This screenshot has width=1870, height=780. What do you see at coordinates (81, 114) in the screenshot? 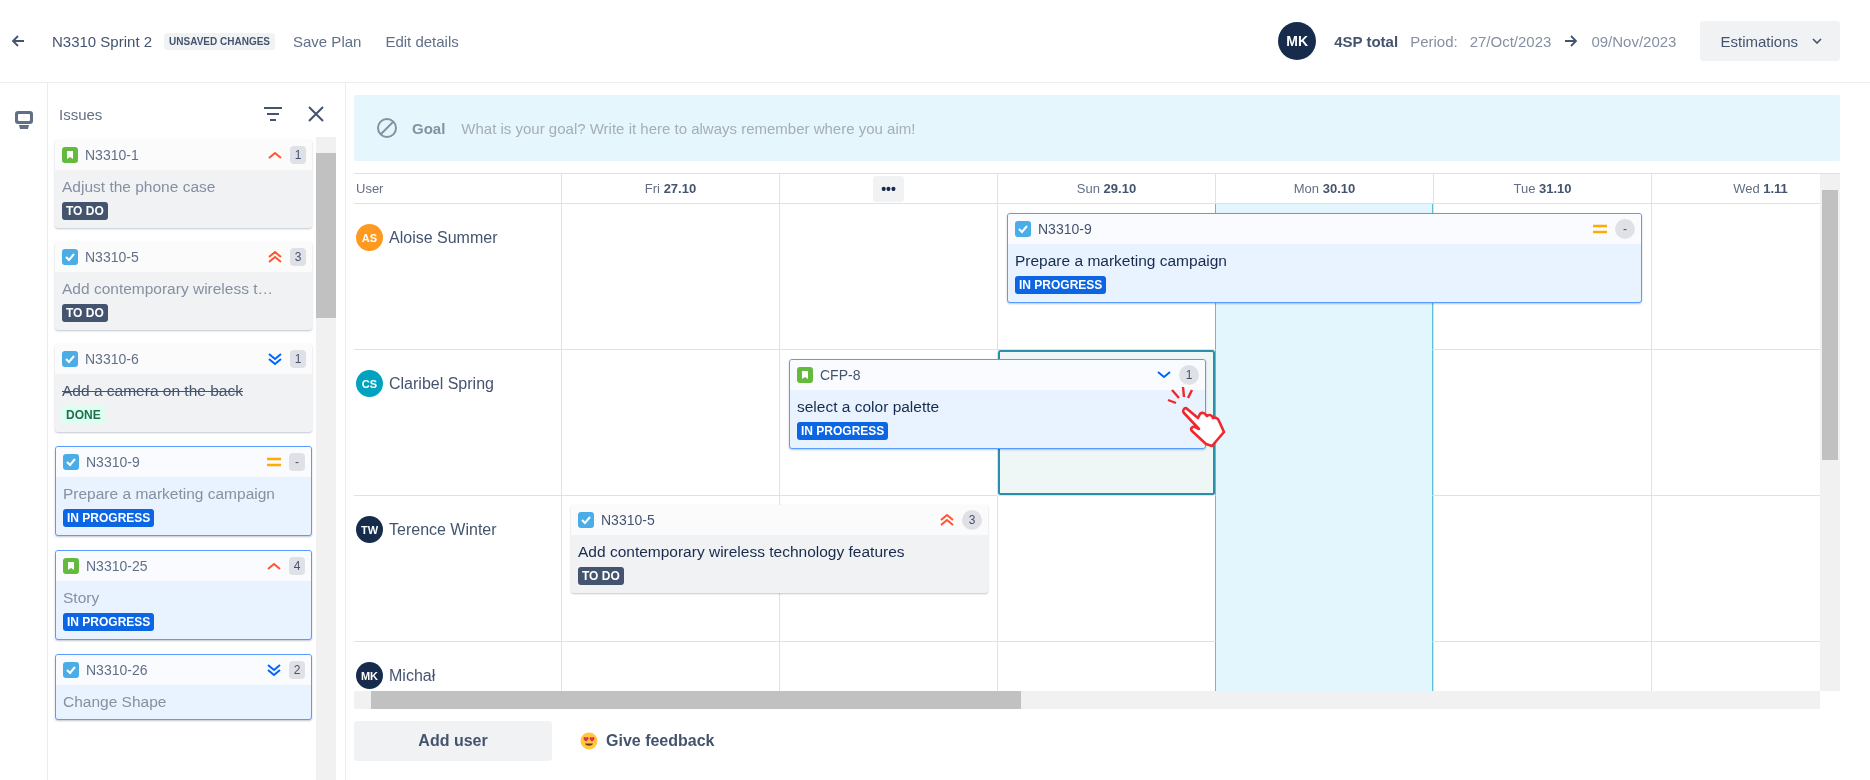
I see `panel-title: Issues` at bounding box center [81, 114].